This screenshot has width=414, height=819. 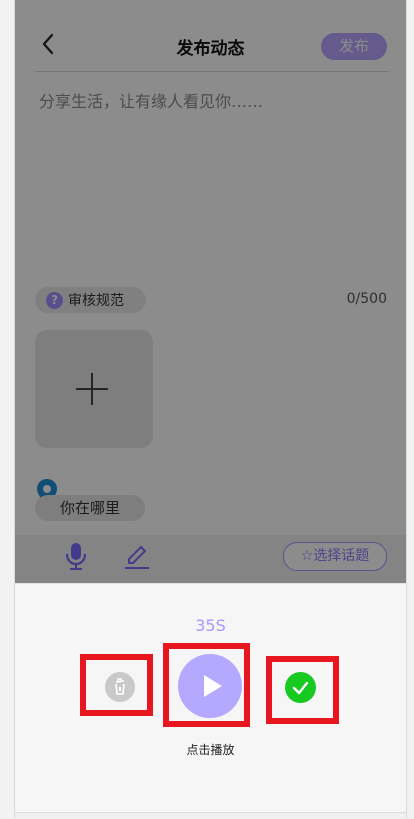 I want to click on play-recording-button, so click(x=210, y=686).